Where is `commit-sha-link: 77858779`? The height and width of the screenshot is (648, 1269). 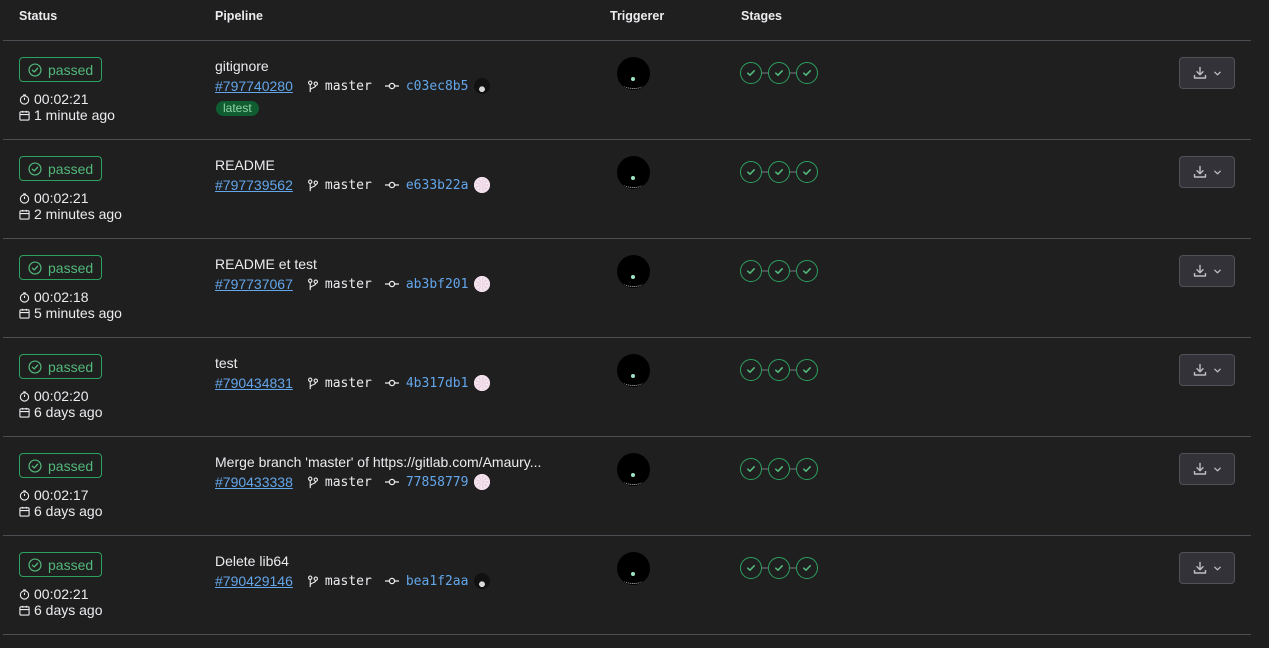
commit-sha-link: 77858779 is located at coordinates (437, 482).